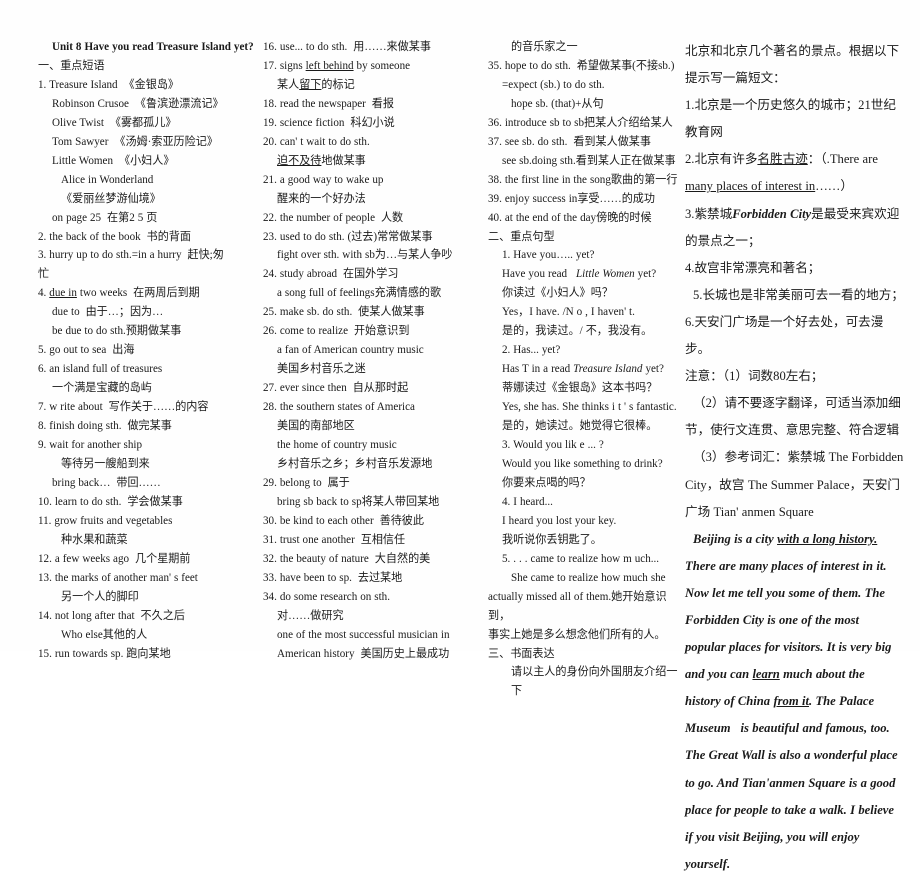  Describe the element at coordinates (781, 159) in the screenshot. I see `text-line: 2.北京有许多名胜古迹：（.There are` at that location.